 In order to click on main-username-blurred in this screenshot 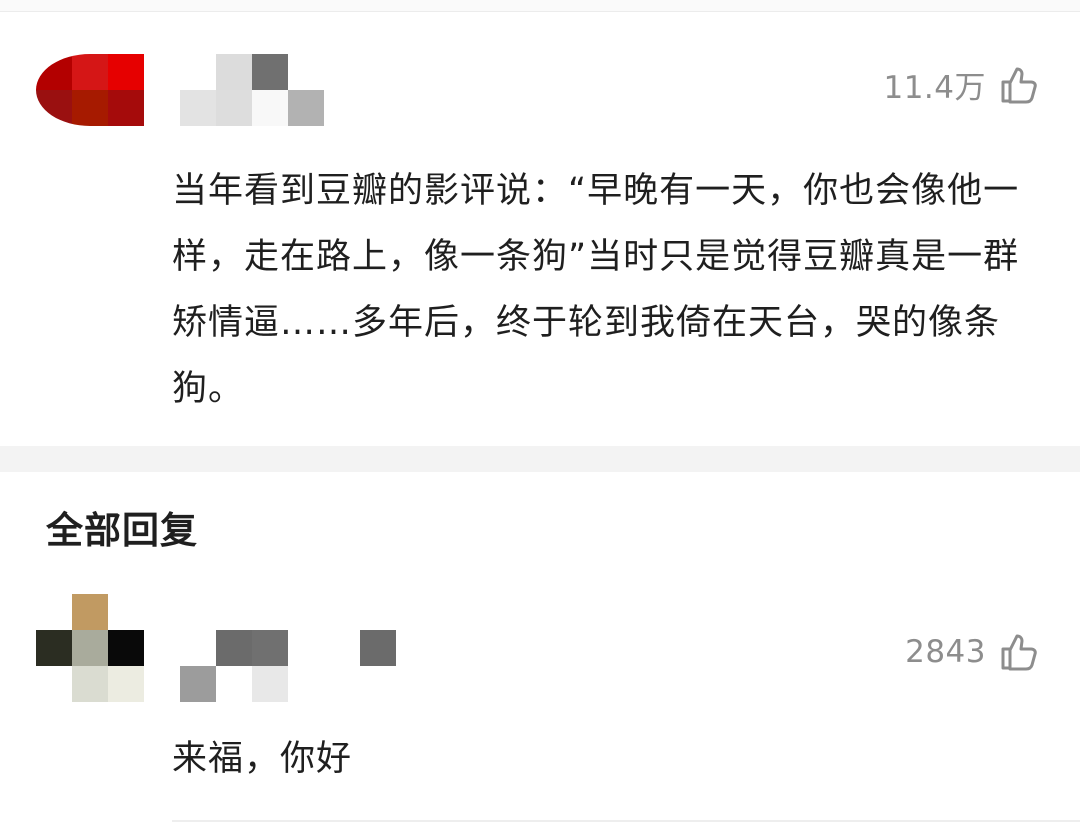, I will do `click(252, 90)`.